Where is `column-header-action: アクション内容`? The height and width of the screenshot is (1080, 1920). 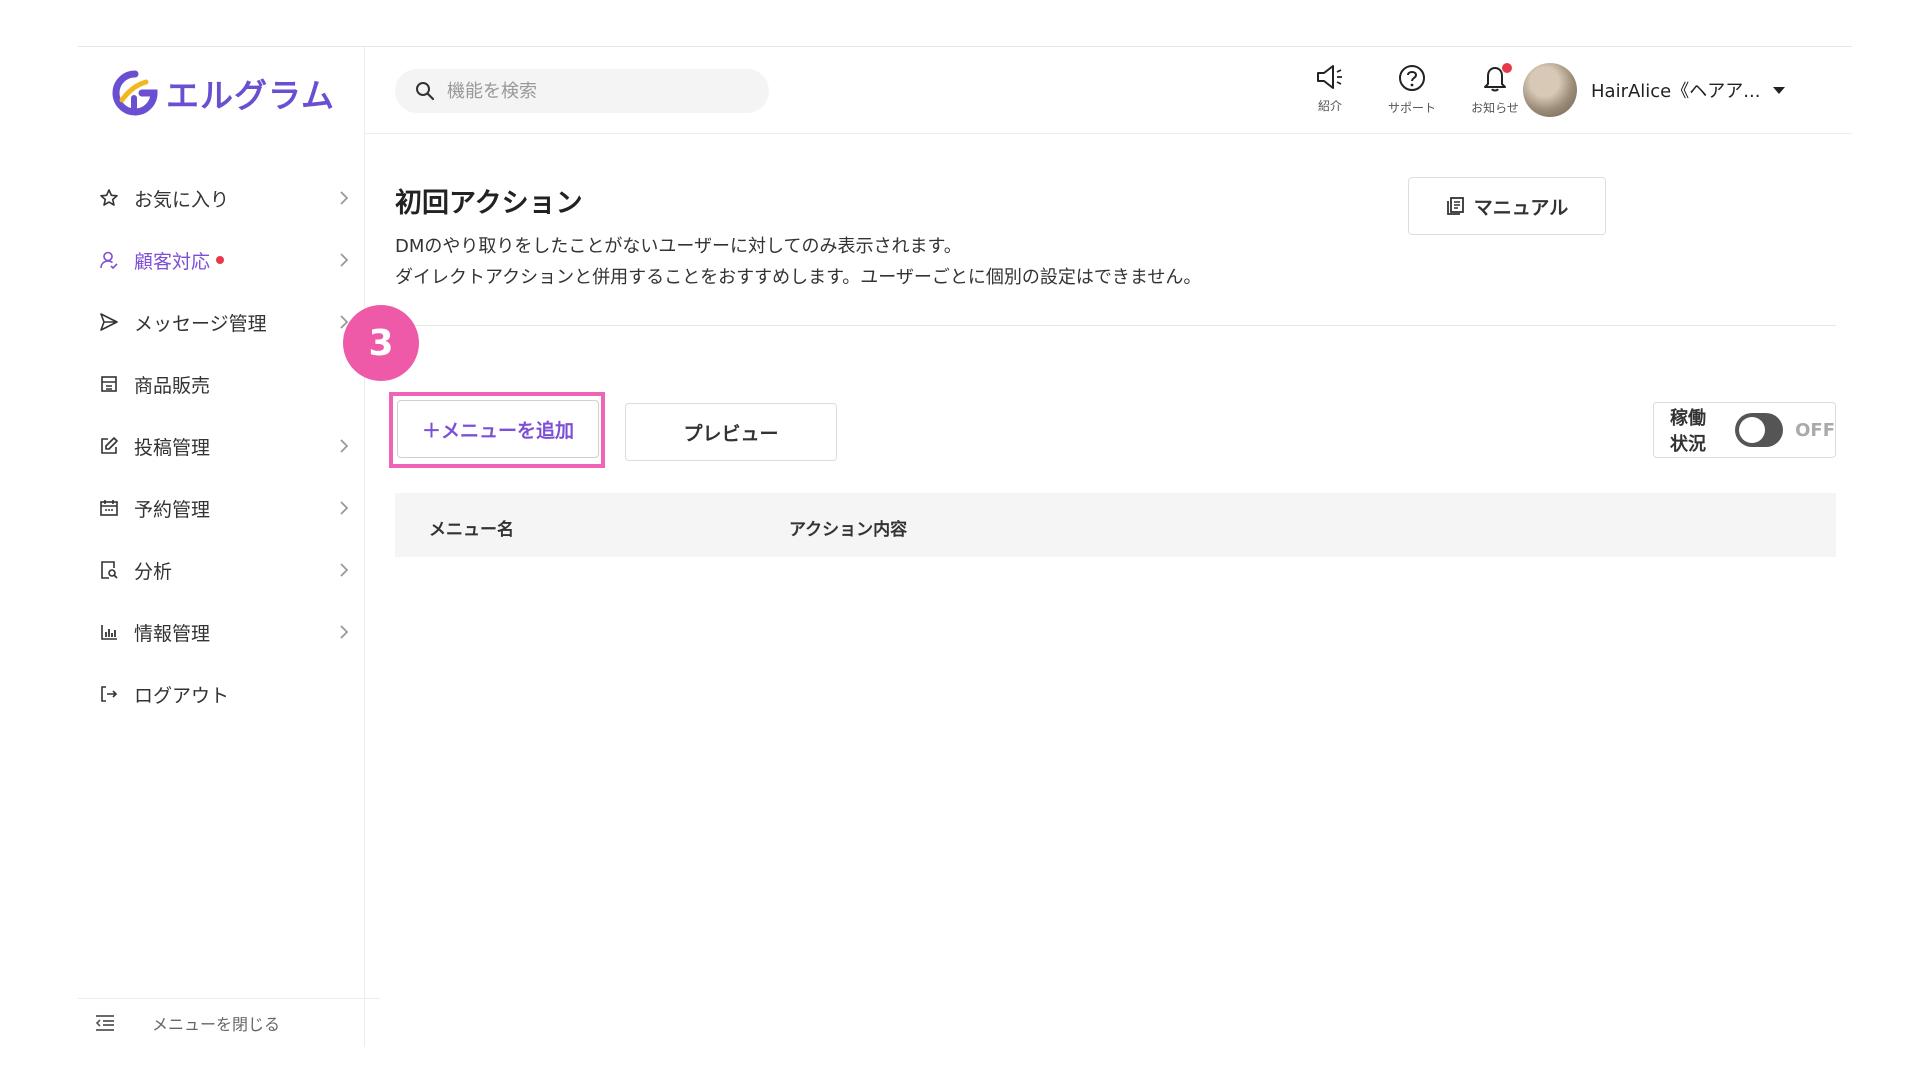
column-header-action: アクション内容 is located at coordinates (848, 530).